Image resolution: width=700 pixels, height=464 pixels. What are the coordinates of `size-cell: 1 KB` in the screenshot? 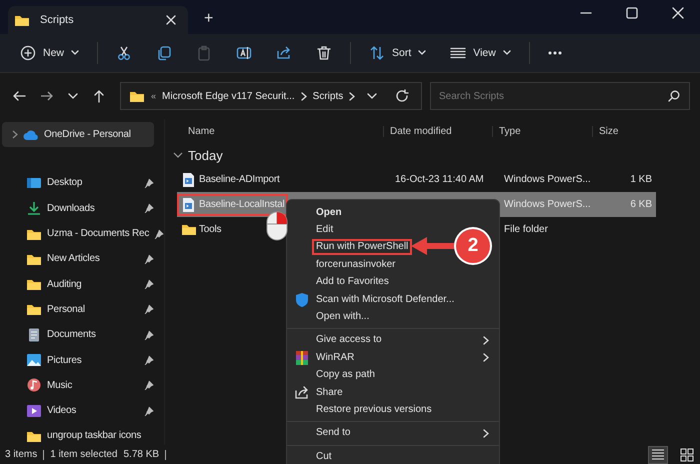 It's located at (641, 179).